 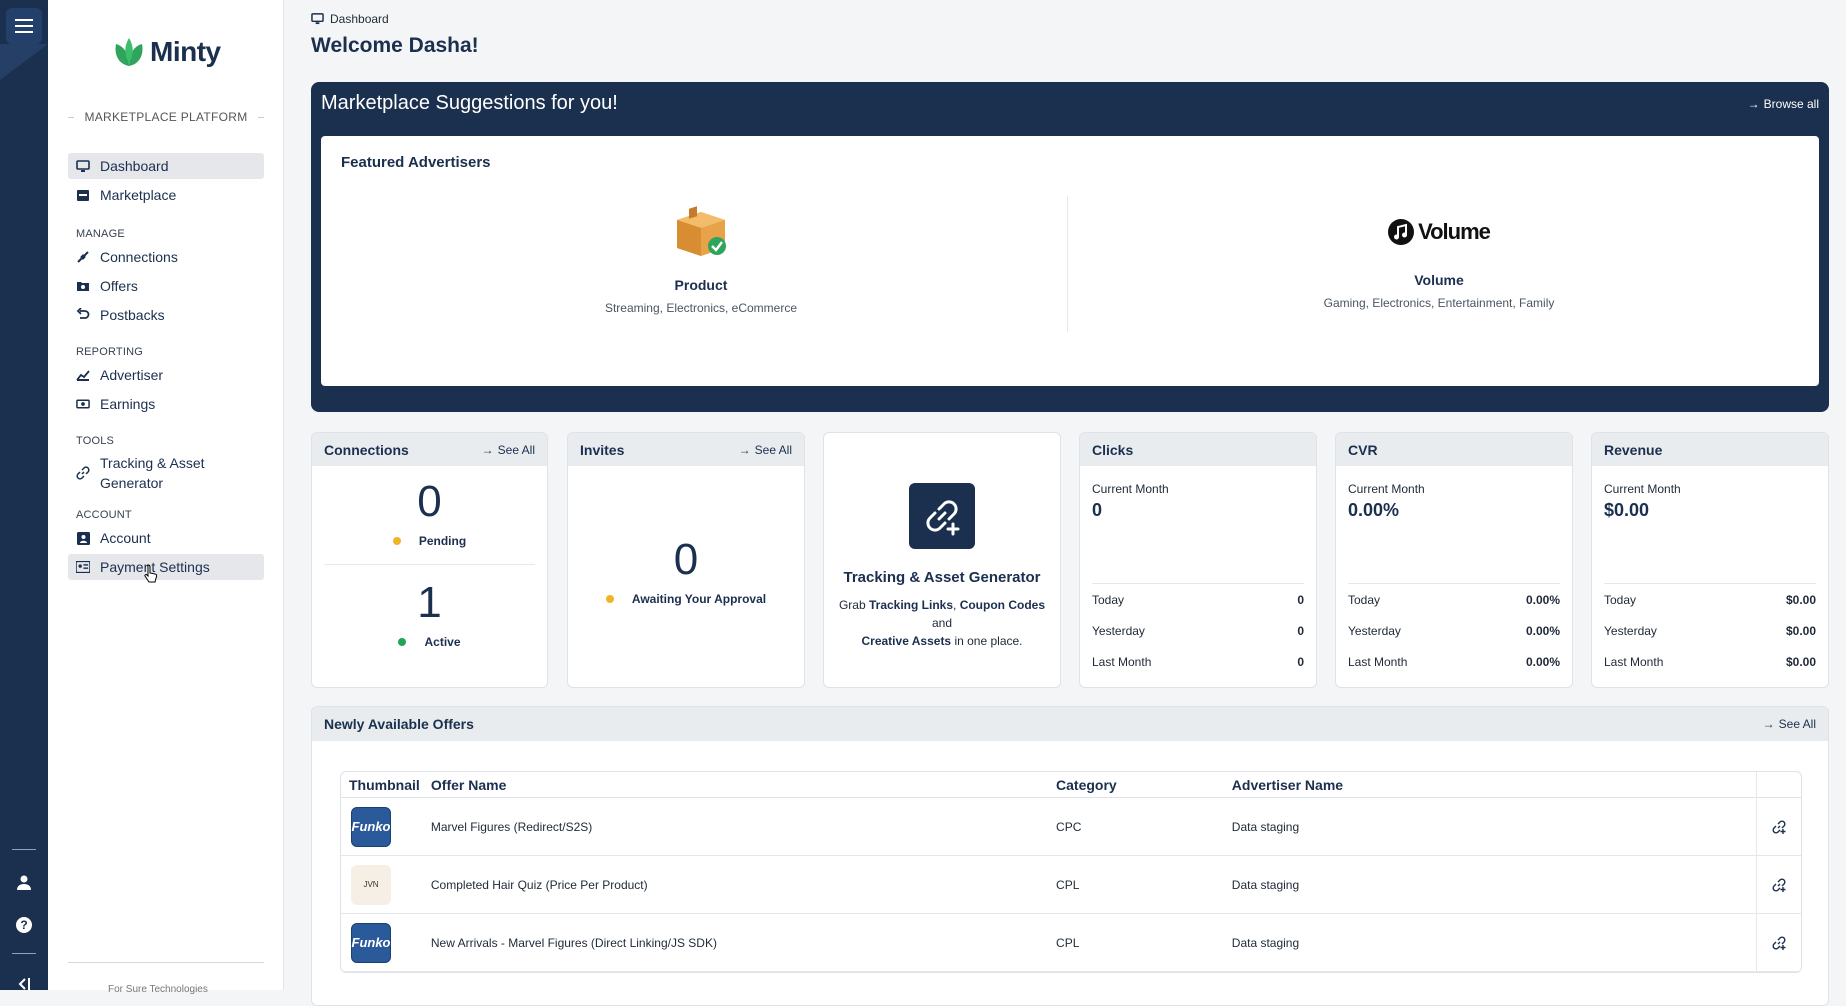 I want to click on user-icon, so click(x=24, y=882).